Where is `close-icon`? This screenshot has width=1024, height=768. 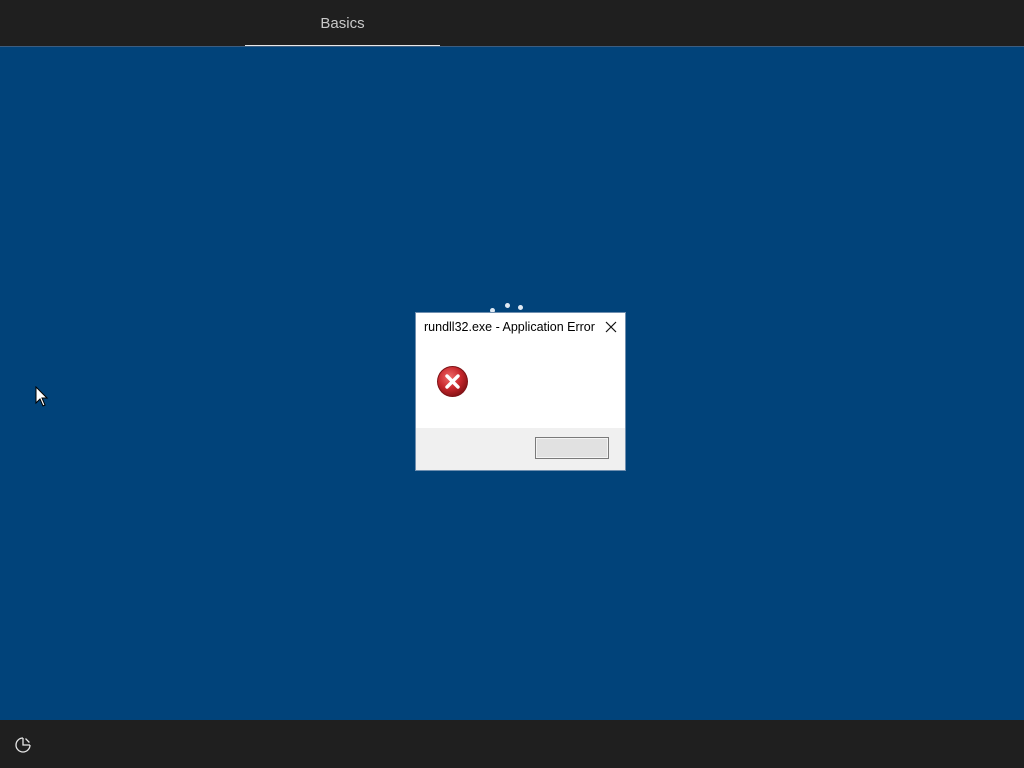 close-icon is located at coordinates (611, 327).